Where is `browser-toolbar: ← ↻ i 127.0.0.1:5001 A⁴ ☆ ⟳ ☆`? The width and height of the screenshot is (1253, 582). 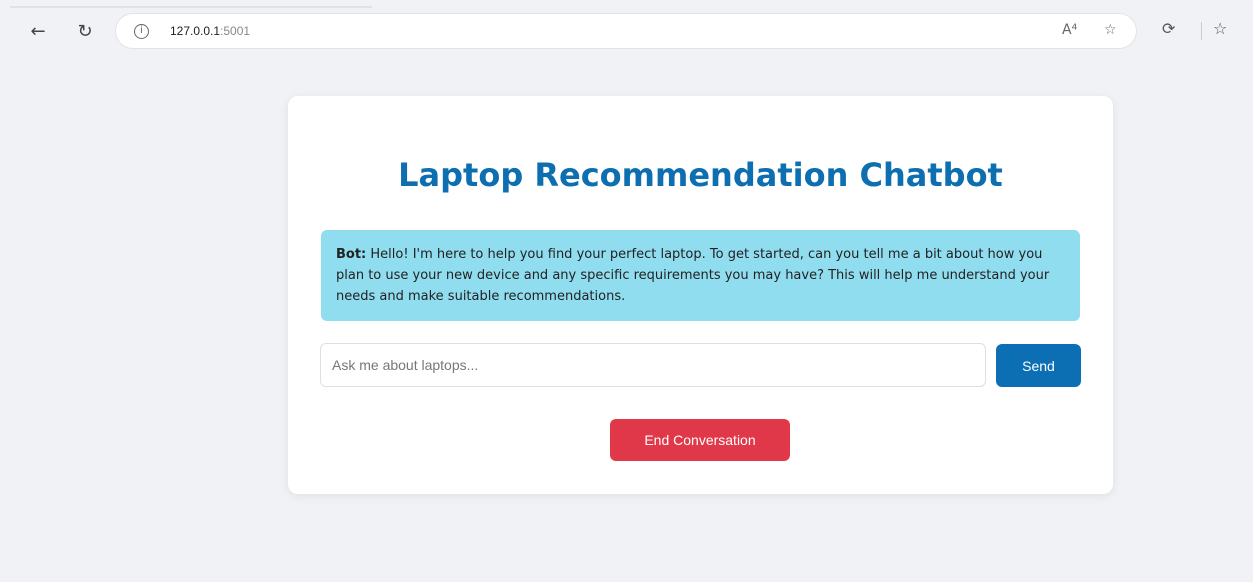 browser-toolbar: ← ↻ i 127.0.0.1:5001 A⁴ ☆ ⟳ ☆ is located at coordinates (626, 30).